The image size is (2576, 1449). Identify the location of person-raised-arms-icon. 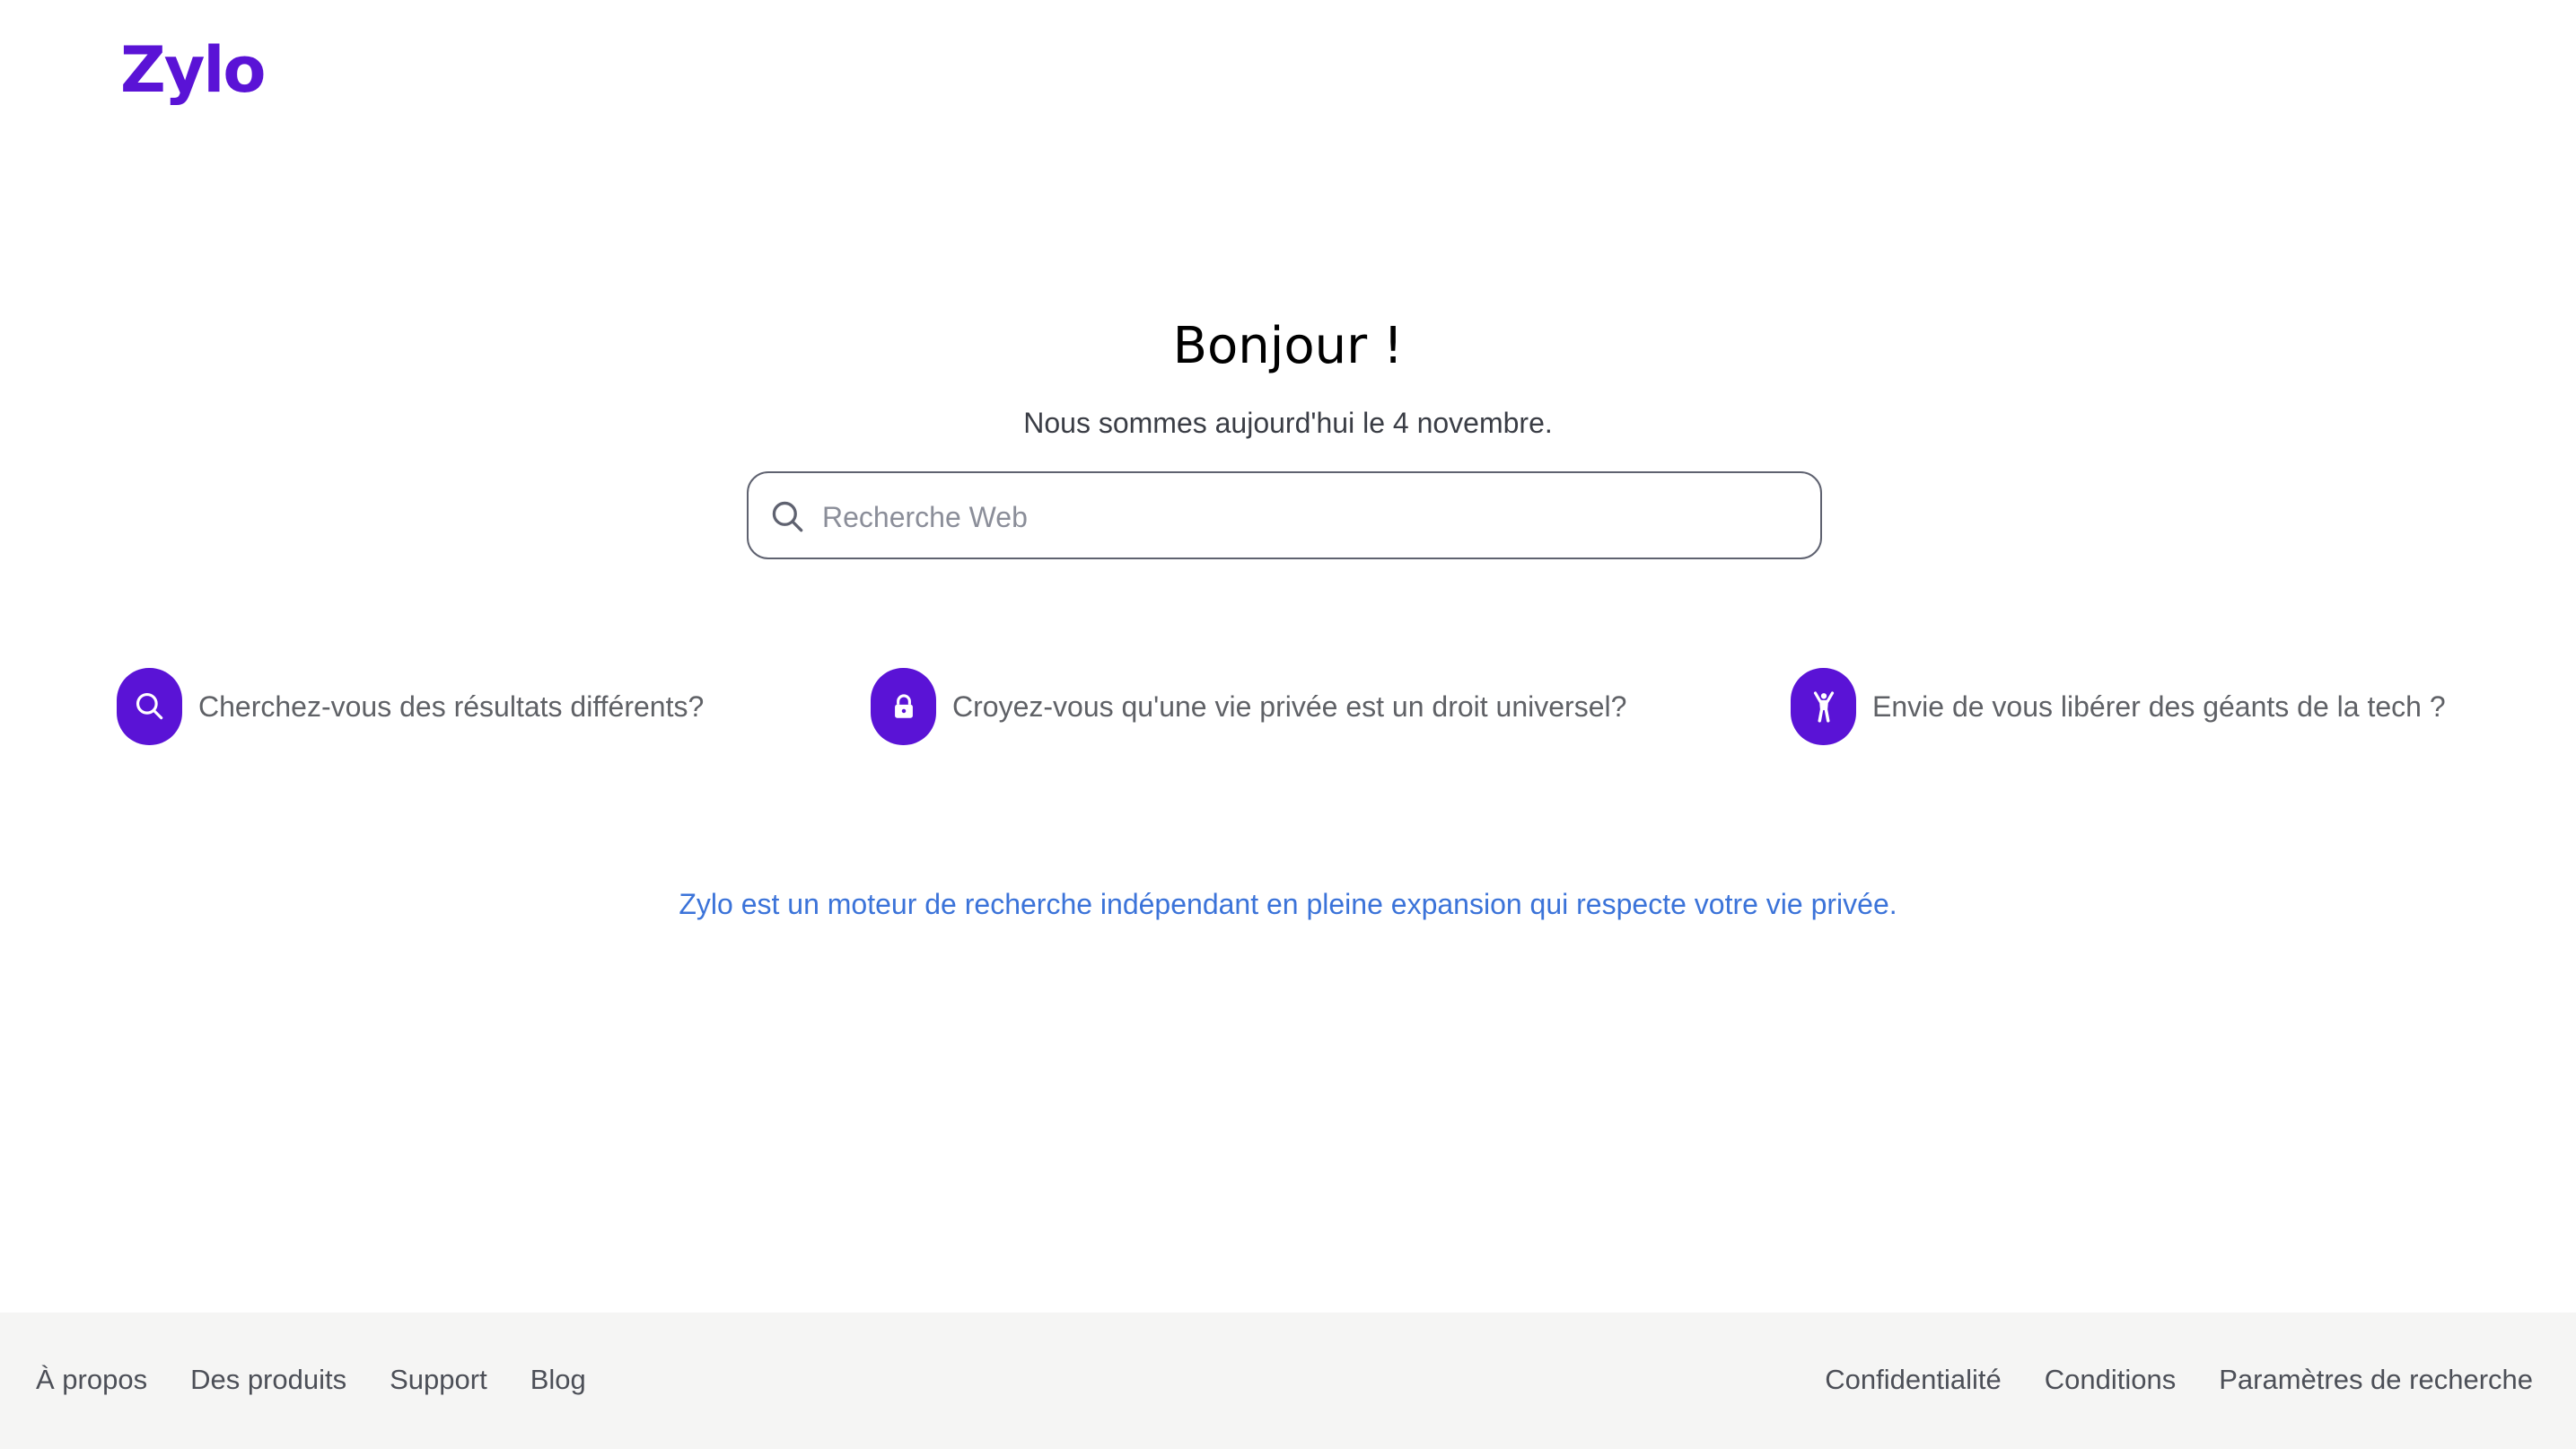
(1823, 707).